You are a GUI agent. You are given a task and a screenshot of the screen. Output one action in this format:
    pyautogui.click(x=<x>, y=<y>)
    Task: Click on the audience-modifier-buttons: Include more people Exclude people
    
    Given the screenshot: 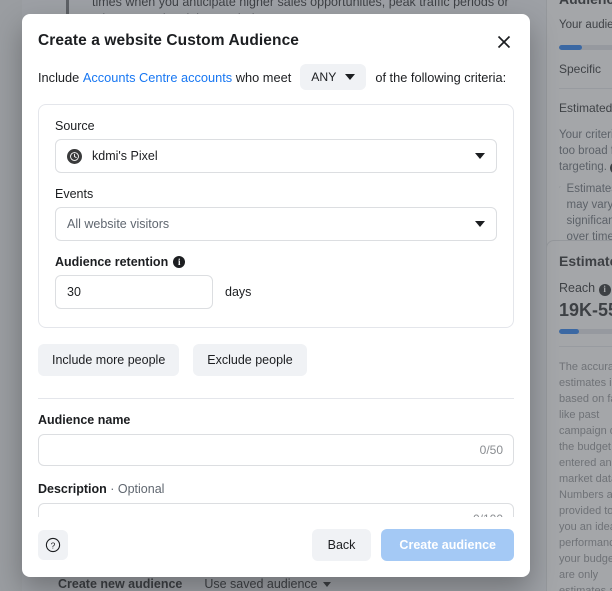 What is the action you would take?
    pyautogui.click(x=276, y=360)
    